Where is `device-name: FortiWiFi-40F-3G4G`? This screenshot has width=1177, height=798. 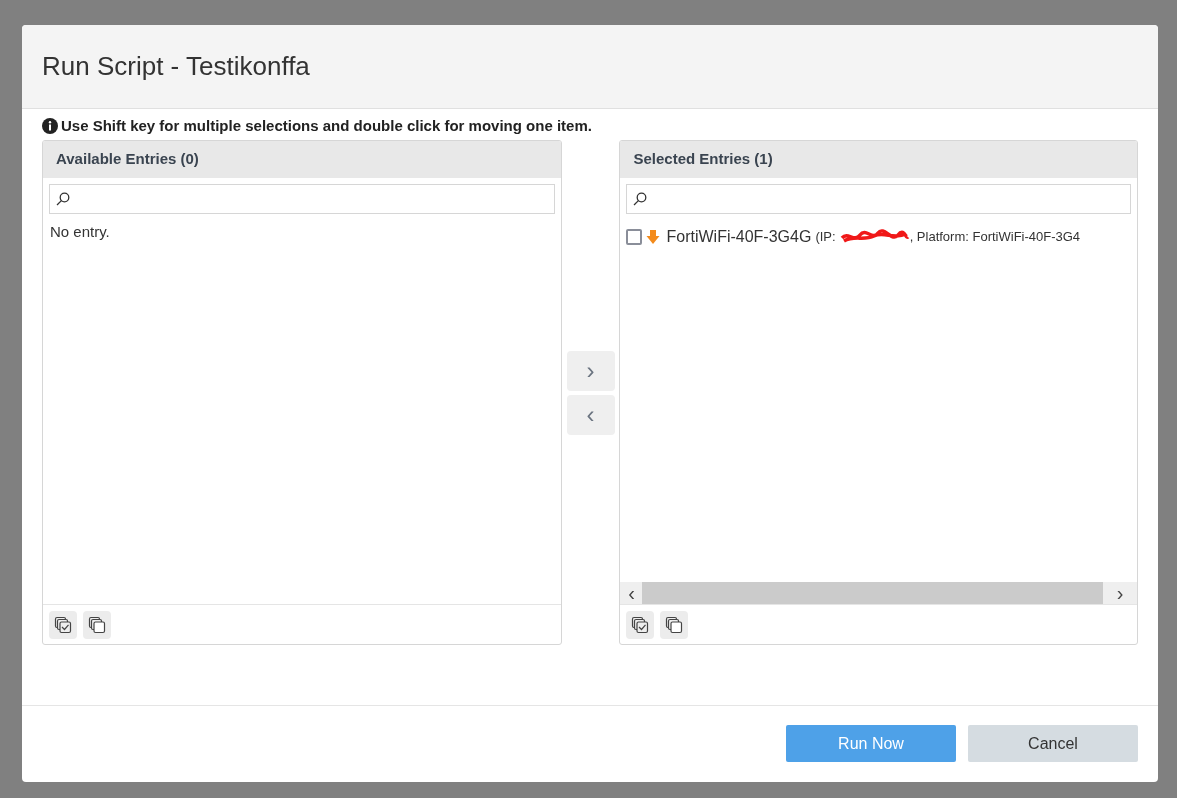
device-name: FortiWiFi-40F-3G4G is located at coordinates (739, 237).